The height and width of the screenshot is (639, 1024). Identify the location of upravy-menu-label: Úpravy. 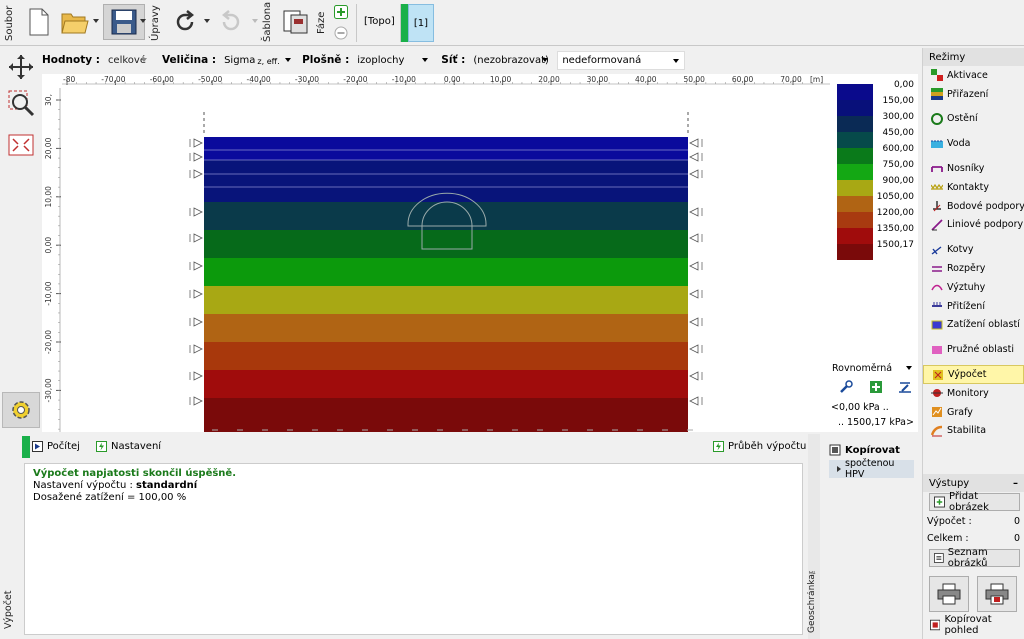
(157, 23).